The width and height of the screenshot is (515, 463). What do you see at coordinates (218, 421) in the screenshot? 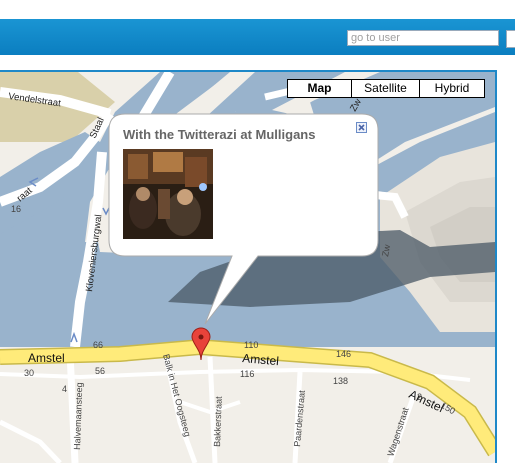
I see `label-bakkerstraat: Bakkerstraat` at bounding box center [218, 421].